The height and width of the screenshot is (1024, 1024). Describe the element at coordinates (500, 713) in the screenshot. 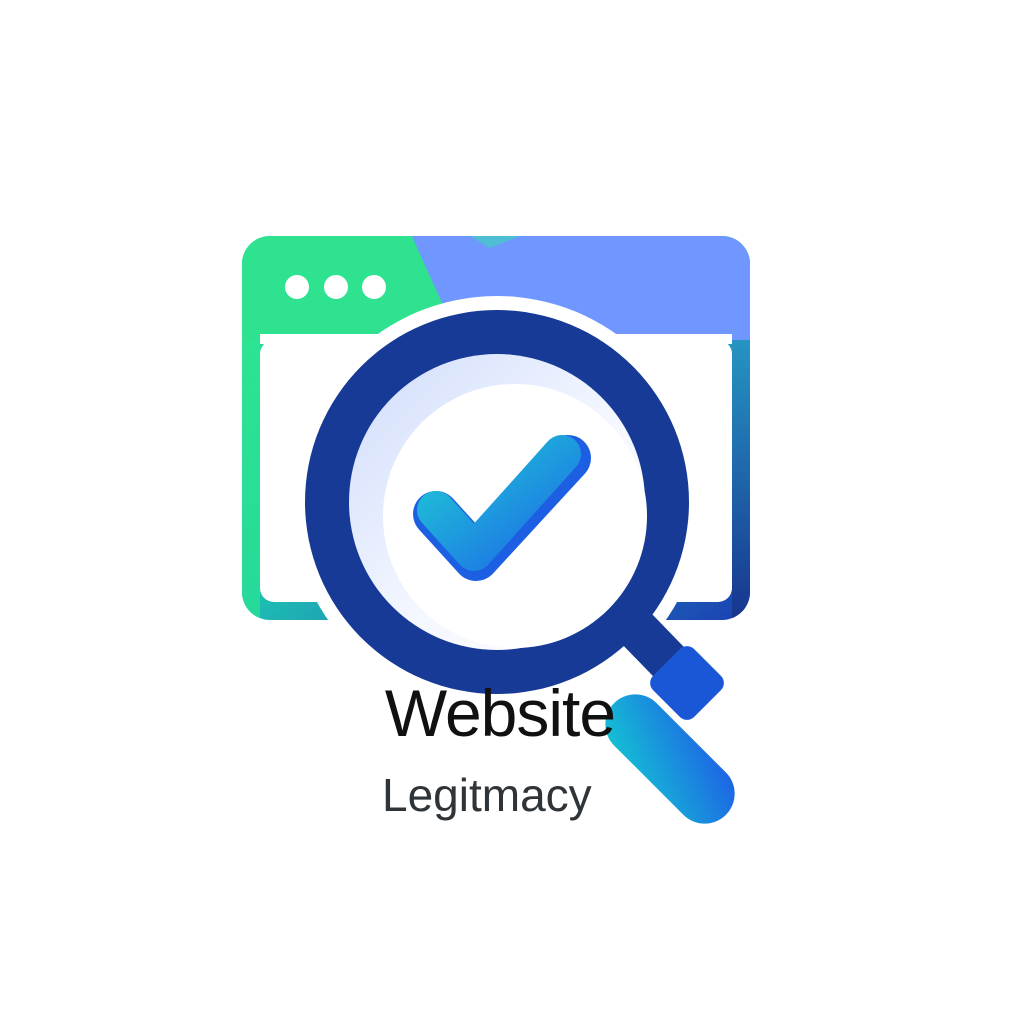

I see `logo-title: Website` at that location.